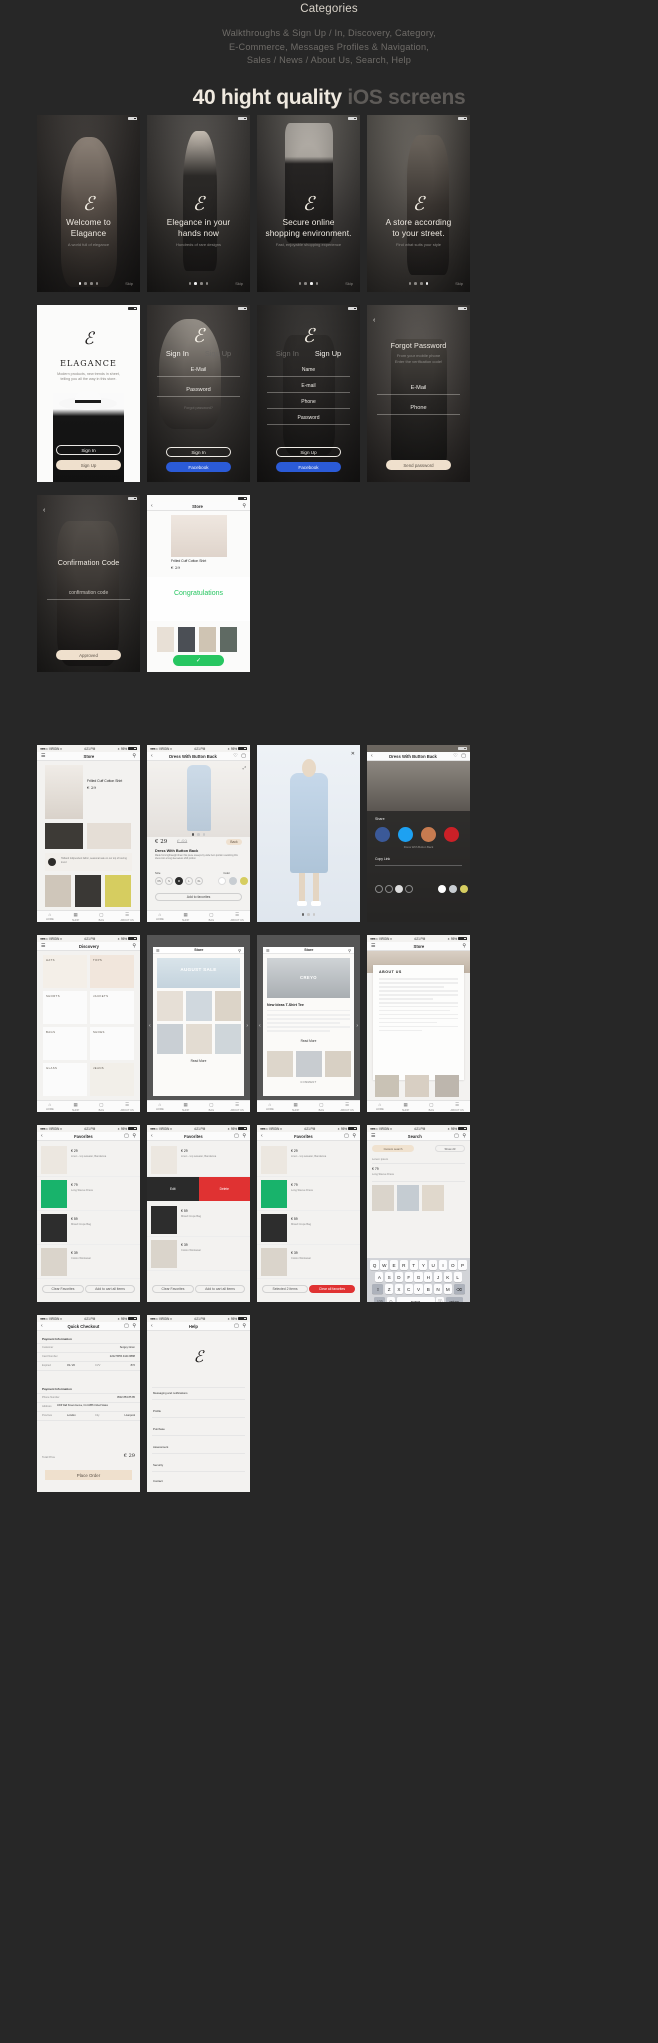 This screenshot has width=658, height=2043. Describe the element at coordinates (308, 372) in the screenshot. I see `name-field: Name` at that location.